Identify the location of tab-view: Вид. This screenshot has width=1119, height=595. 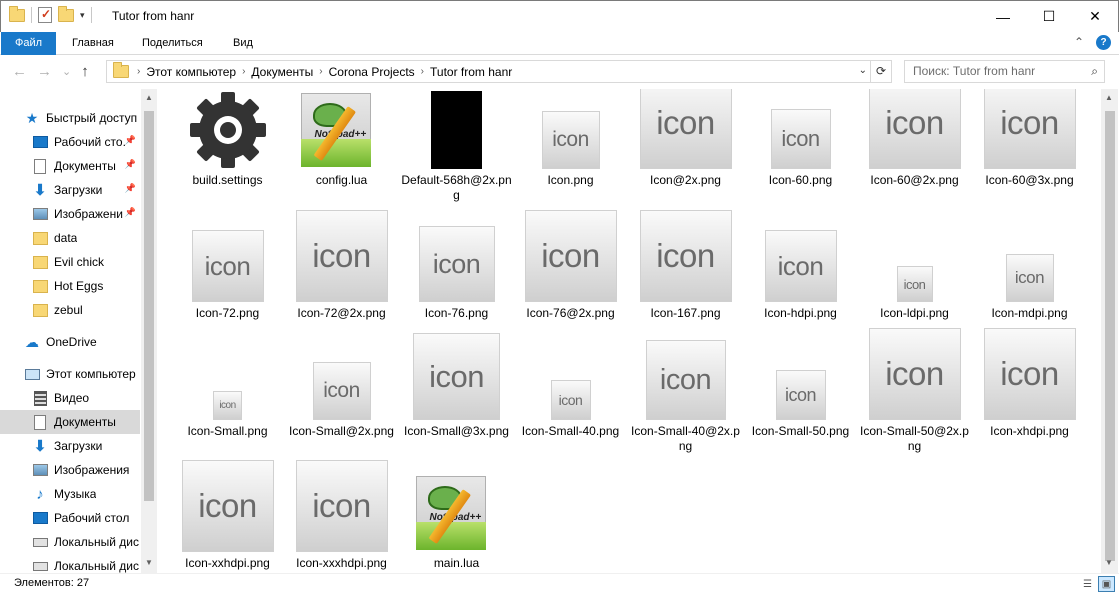
(243, 43).